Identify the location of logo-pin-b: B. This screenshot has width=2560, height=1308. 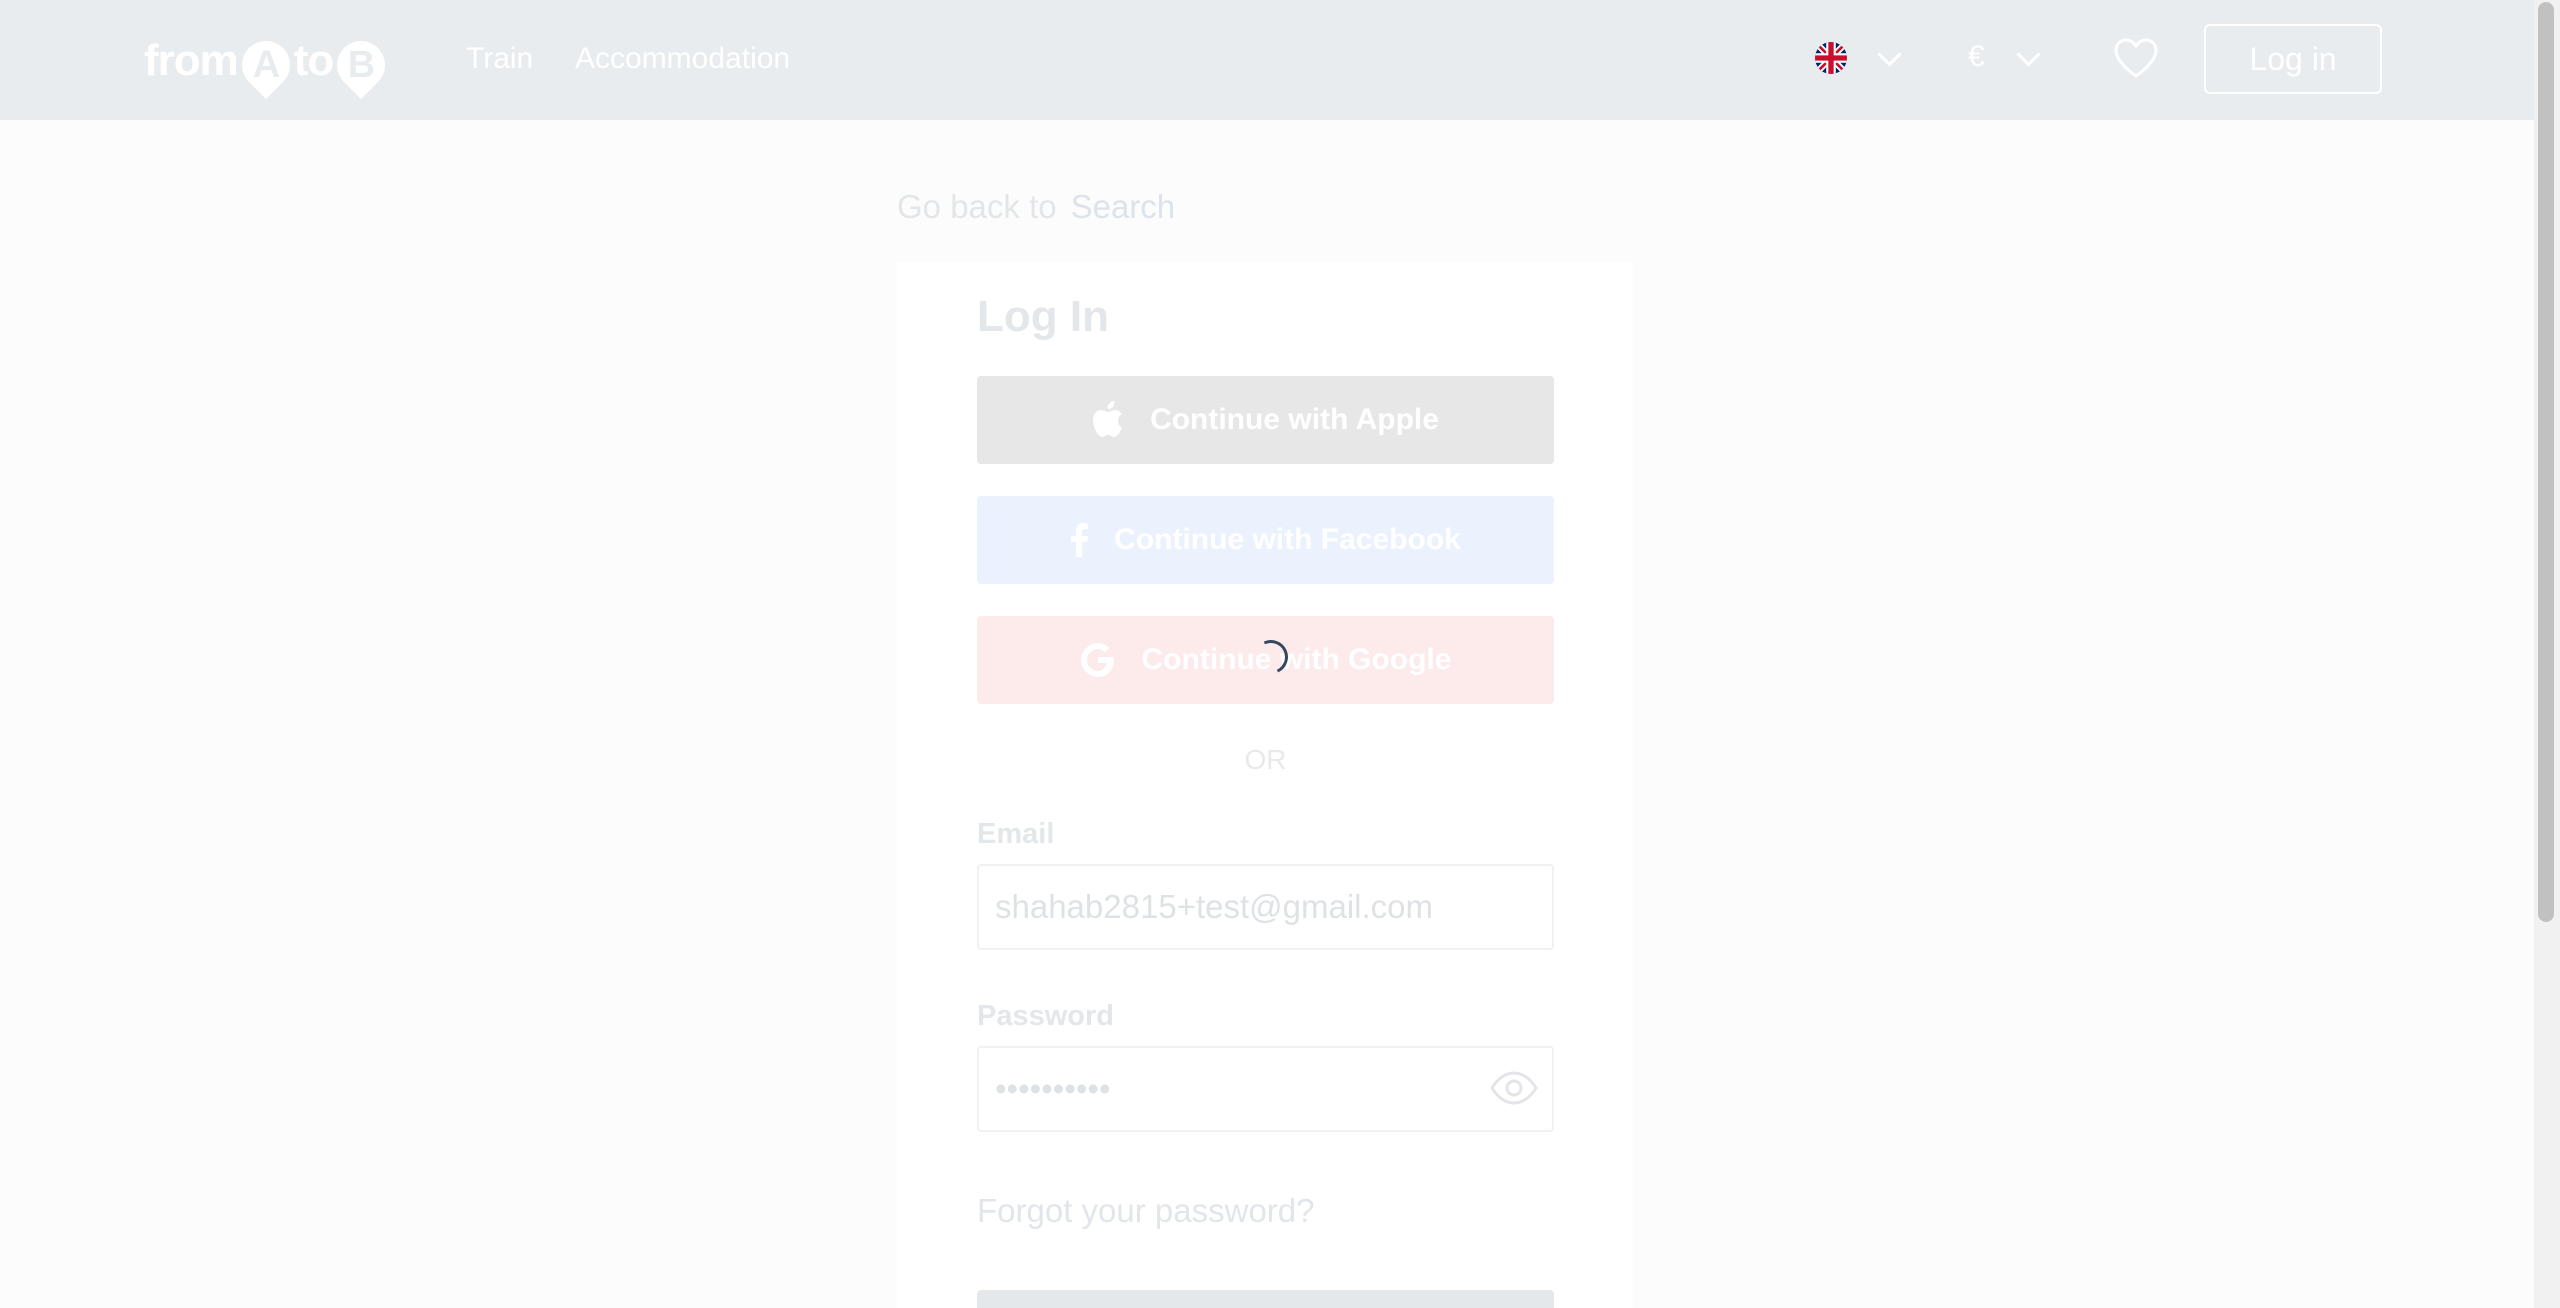
(361, 65).